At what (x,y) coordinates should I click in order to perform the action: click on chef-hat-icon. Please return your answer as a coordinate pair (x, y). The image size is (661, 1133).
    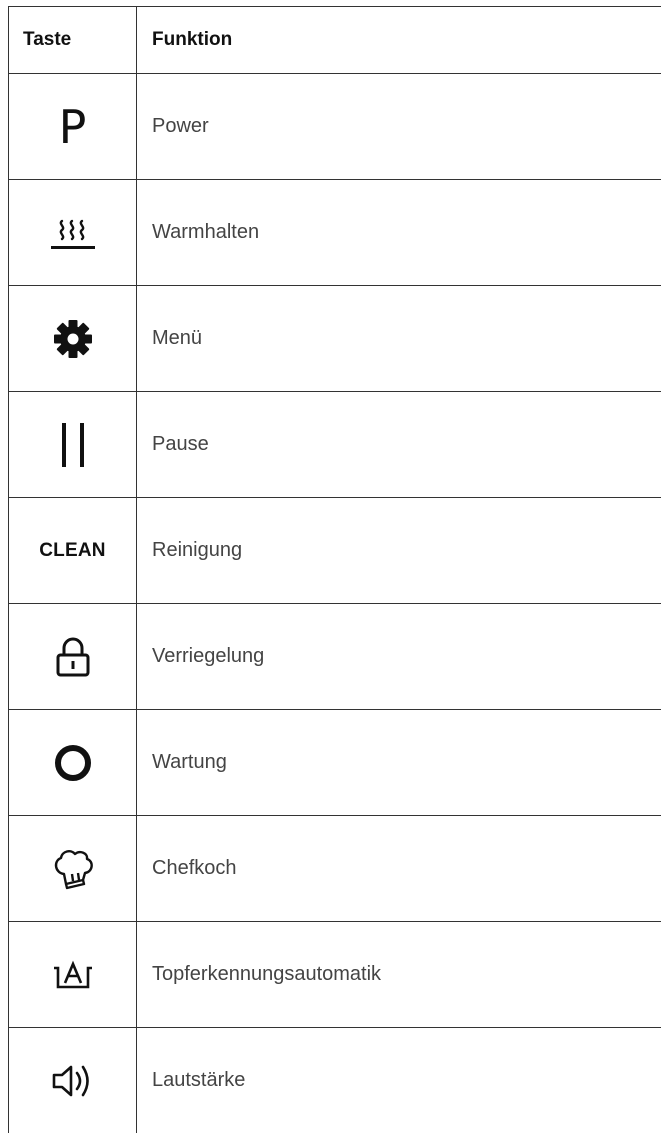
    Looking at the image, I should click on (73, 869).